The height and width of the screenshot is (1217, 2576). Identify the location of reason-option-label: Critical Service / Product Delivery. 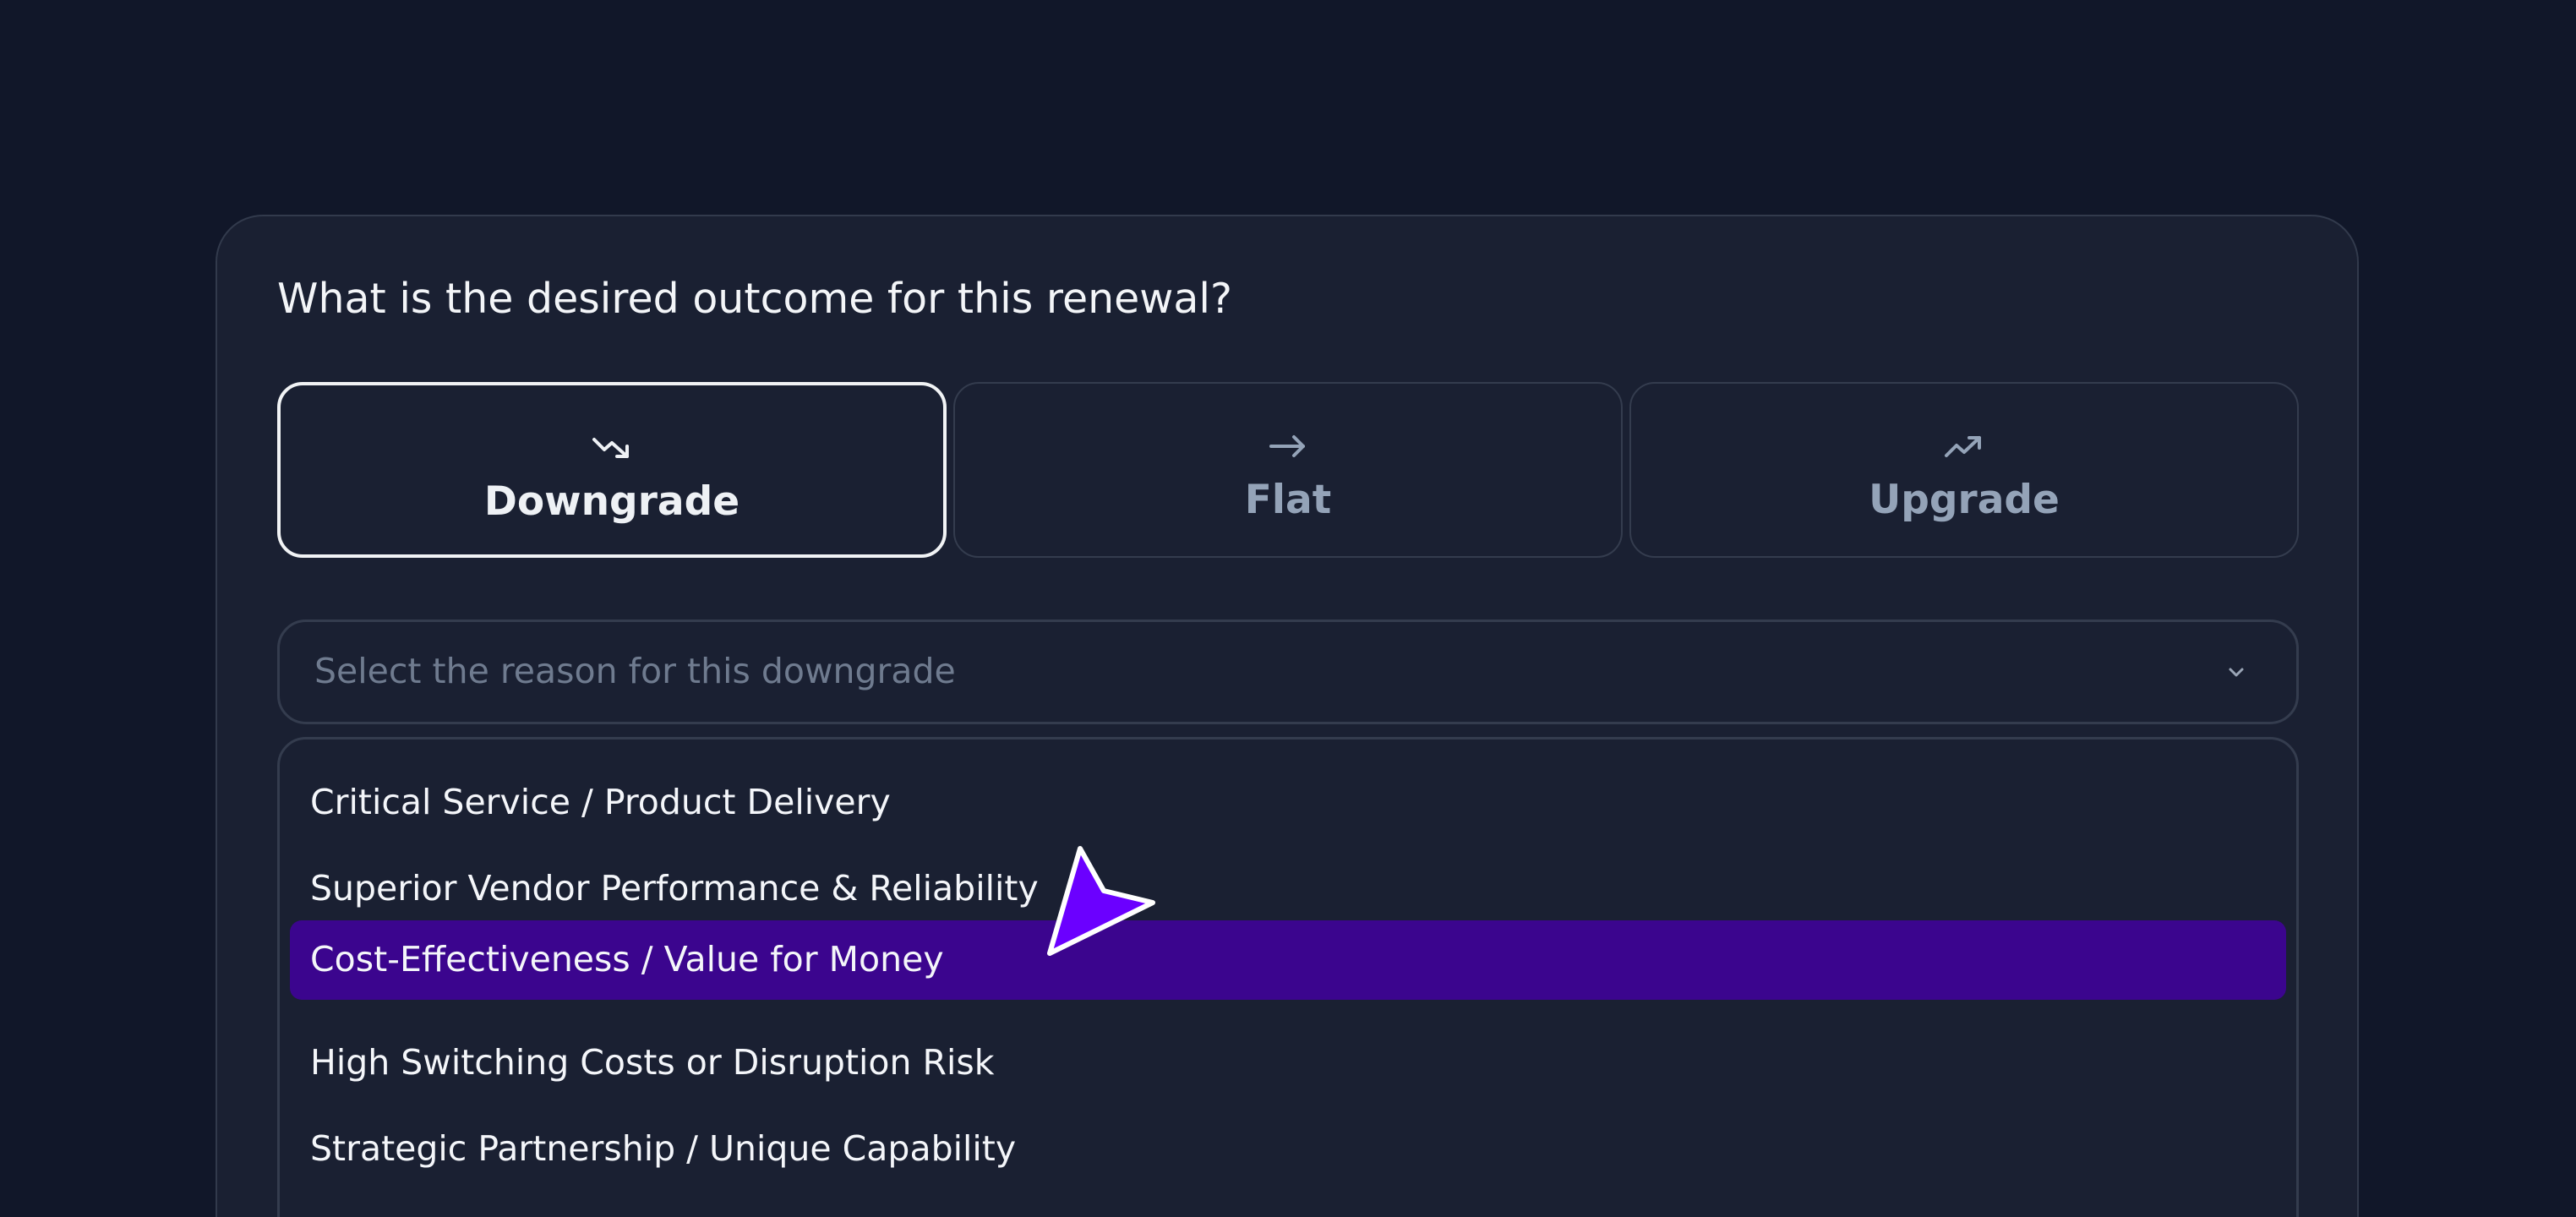
(600, 802).